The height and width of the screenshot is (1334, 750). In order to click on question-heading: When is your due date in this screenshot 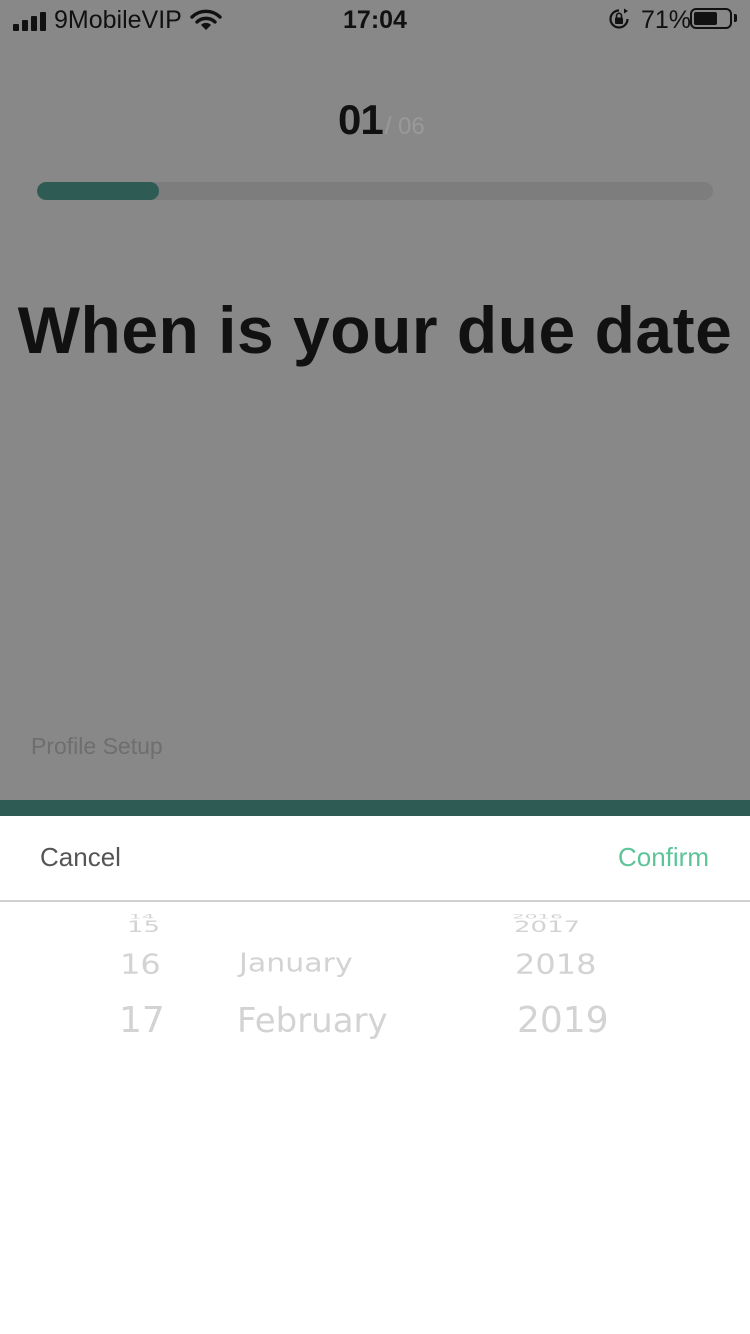, I will do `click(375, 330)`.